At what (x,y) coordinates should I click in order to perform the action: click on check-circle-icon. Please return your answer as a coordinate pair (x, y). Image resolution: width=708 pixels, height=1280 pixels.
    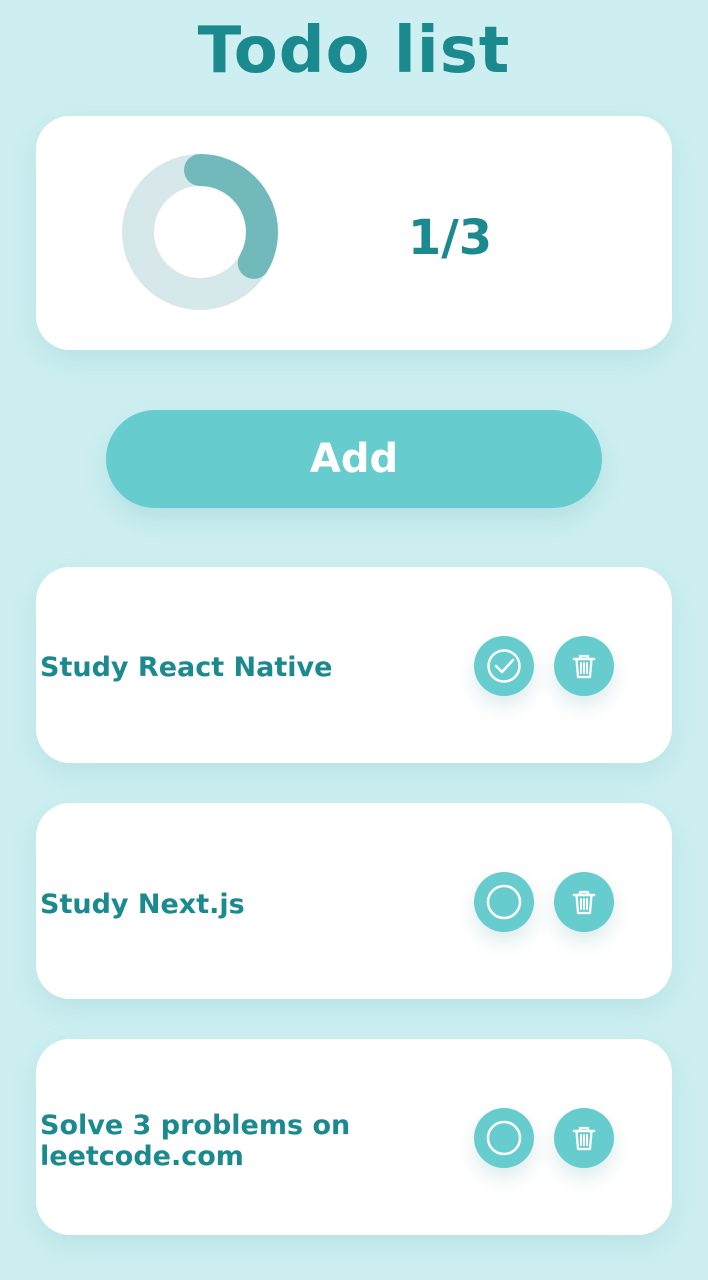
    Looking at the image, I should click on (504, 666).